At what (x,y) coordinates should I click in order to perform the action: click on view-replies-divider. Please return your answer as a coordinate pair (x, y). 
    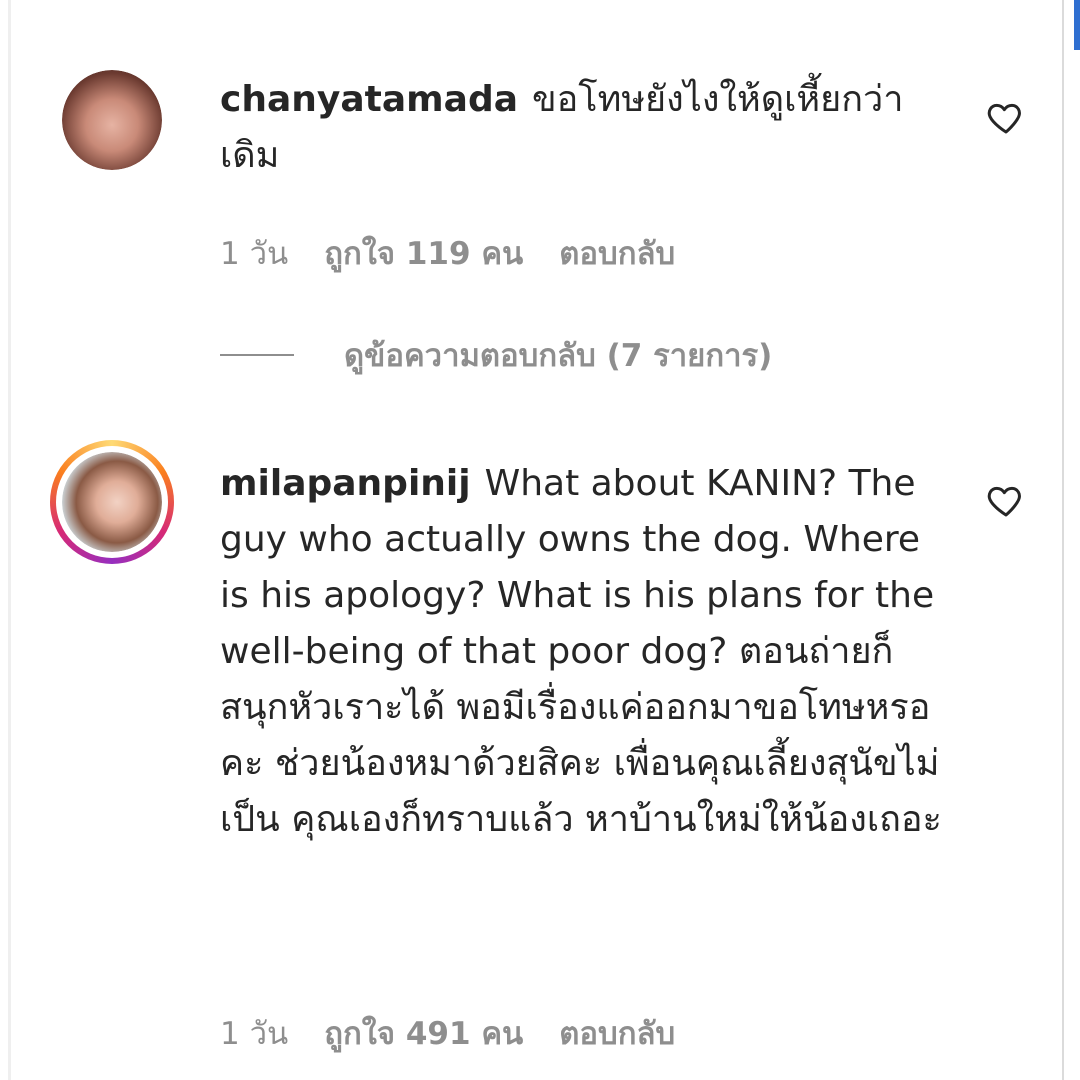
    Looking at the image, I should click on (257, 355).